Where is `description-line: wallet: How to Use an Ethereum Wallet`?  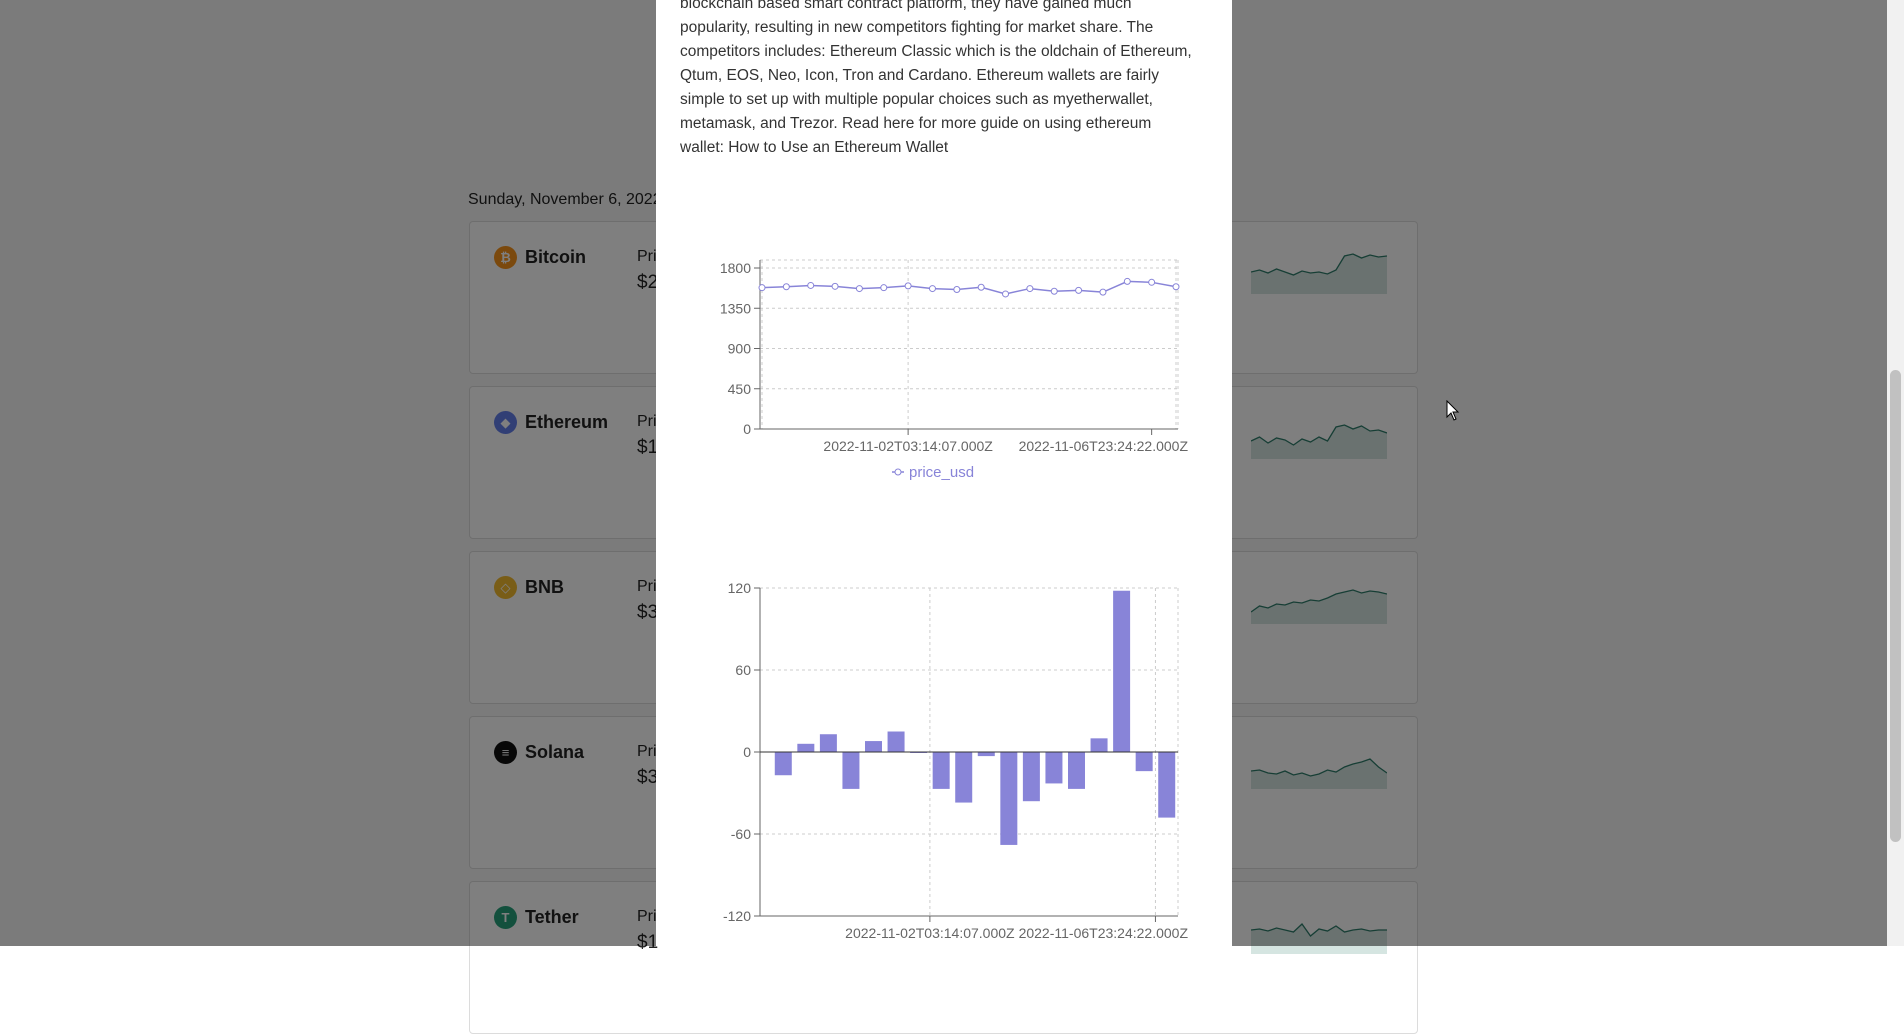 description-line: wallet: How to Use an Ethereum Wallet is located at coordinates (814, 147).